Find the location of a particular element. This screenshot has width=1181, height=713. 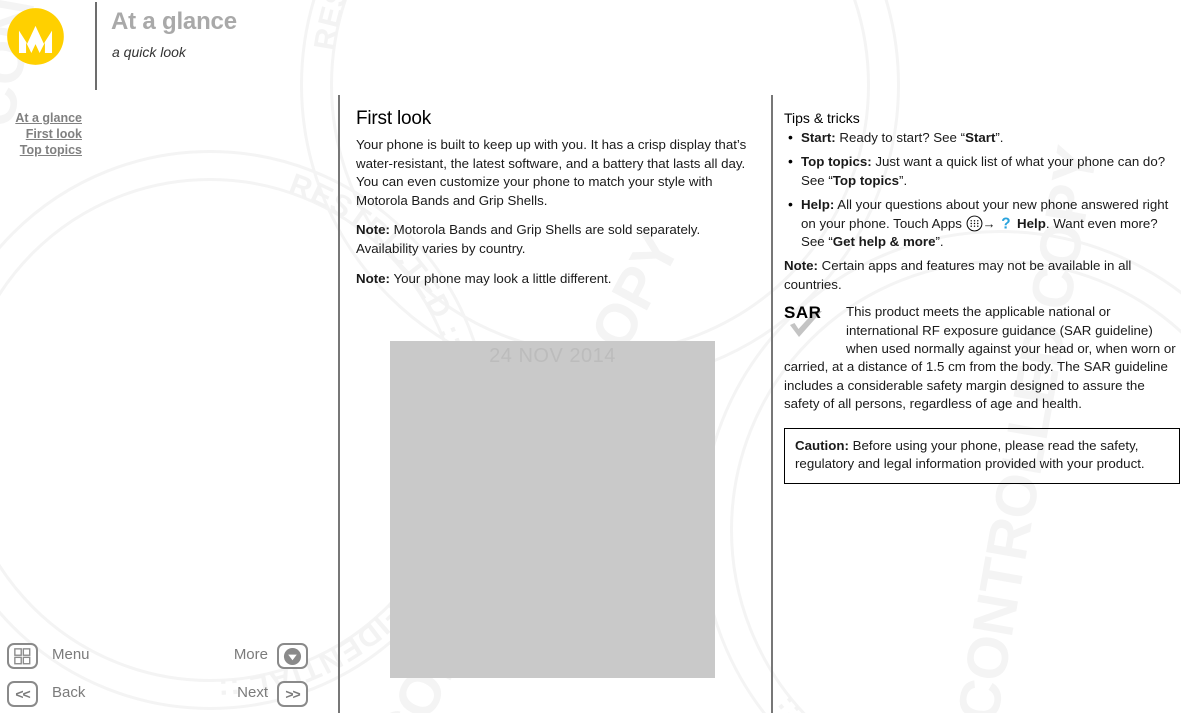

sar-badge: SAR is located at coordinates (815, 323).